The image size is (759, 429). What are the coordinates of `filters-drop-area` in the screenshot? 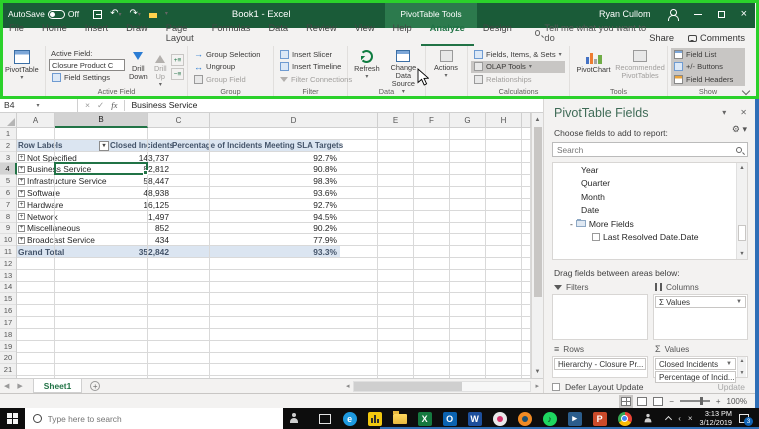 It's located at (600, 317).